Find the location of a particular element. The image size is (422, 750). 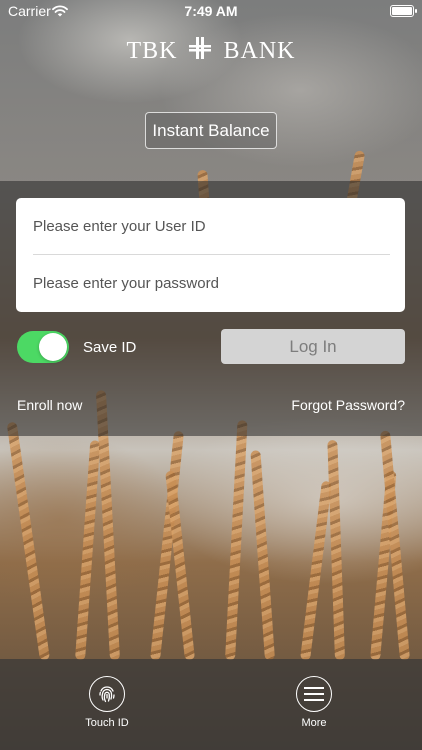

more-label: More is located at coordinates (314, 723).